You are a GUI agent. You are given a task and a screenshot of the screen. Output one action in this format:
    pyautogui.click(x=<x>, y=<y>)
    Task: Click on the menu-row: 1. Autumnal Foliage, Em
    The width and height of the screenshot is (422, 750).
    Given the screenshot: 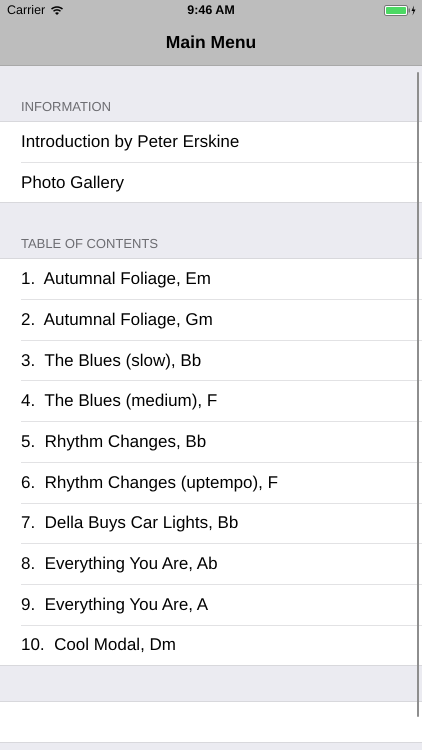 What is the action you would take?
    pyautogui.click(x=221, y=279)
    